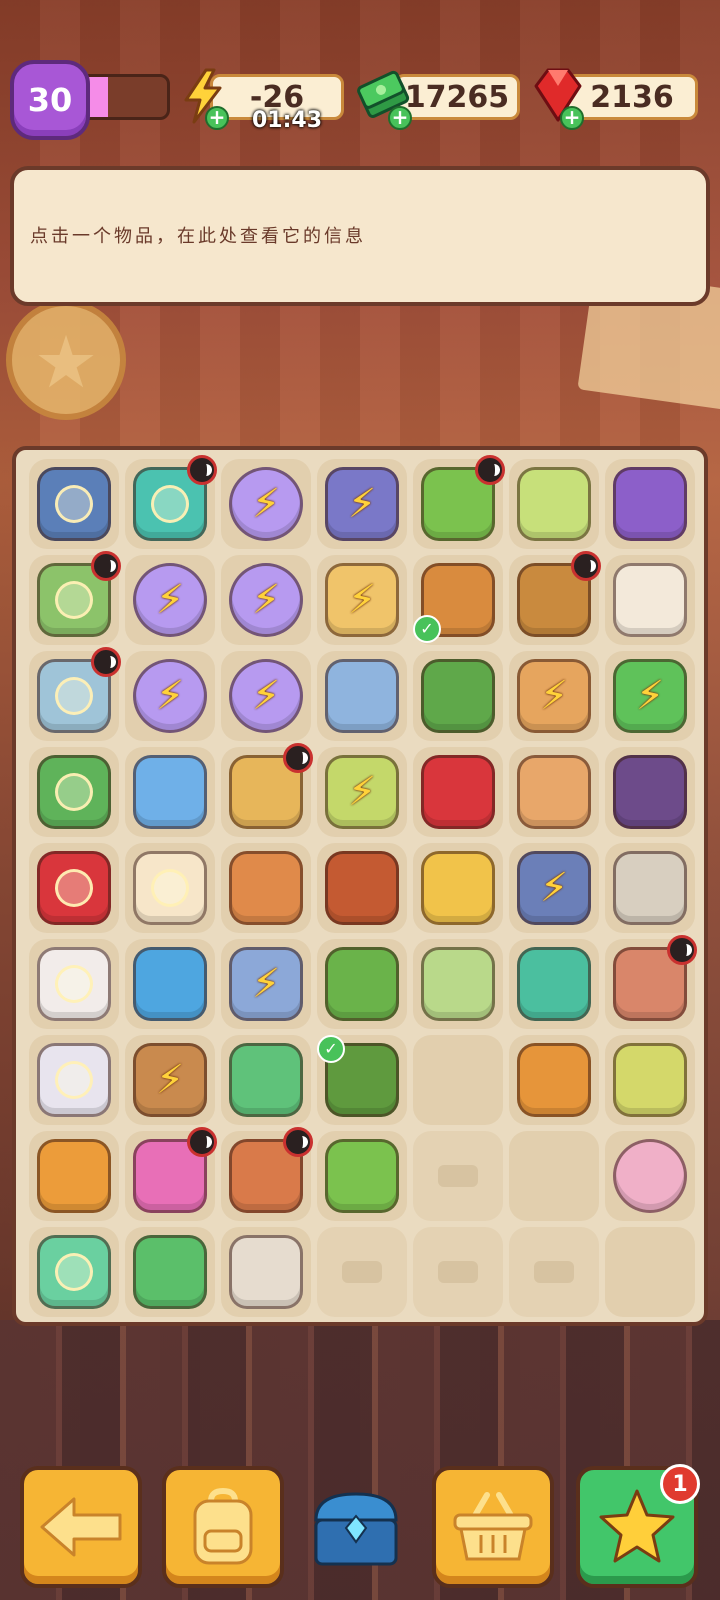 This screenshot has width=720, height=1600. I want to click on magnifier-icon, so click(554, 1080).